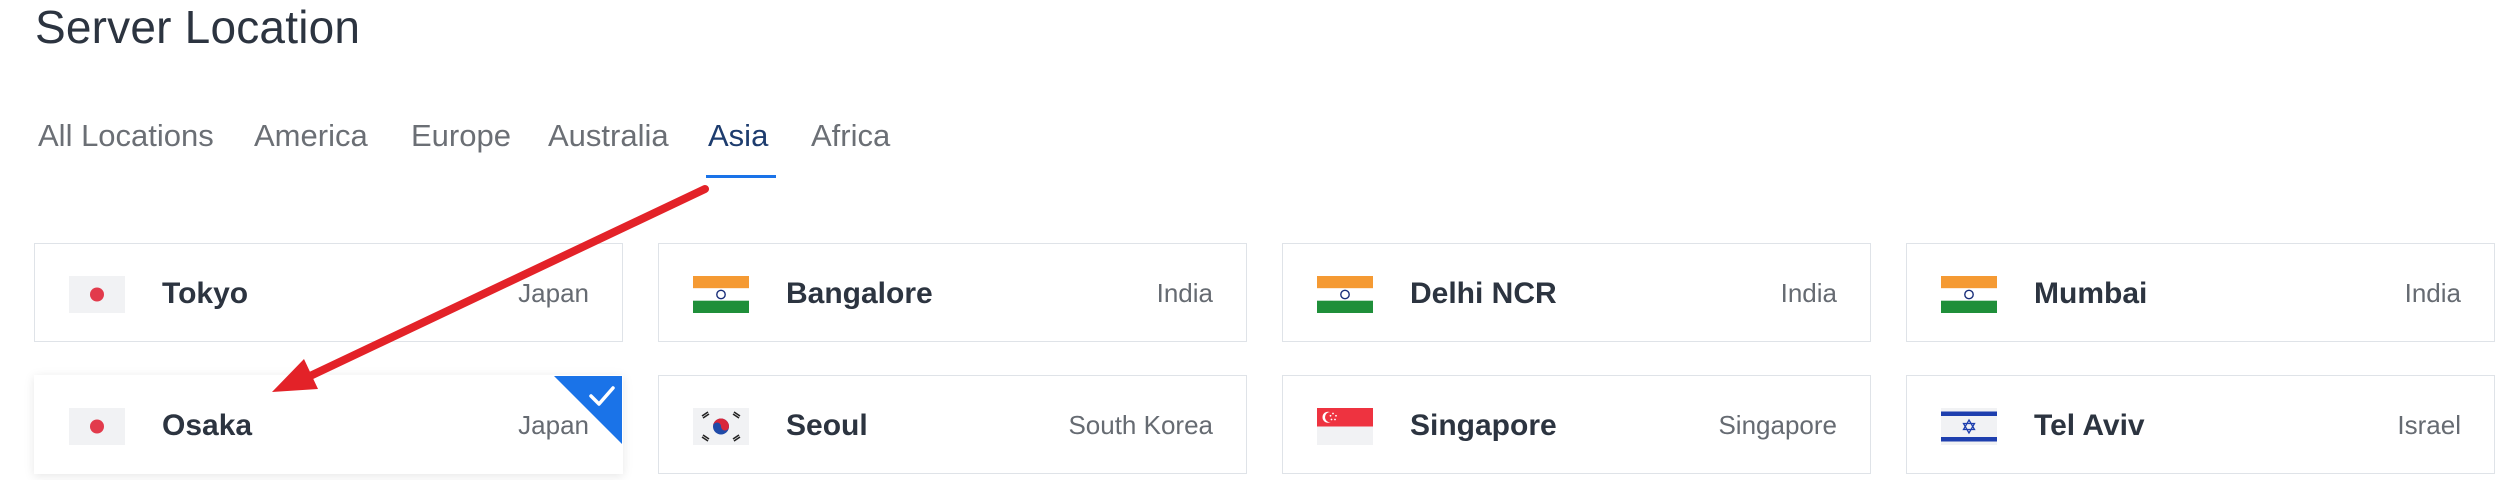 The height and width of the screenshot is (480, 2517). I want to click on checkmark-icon, so click(602, 396).